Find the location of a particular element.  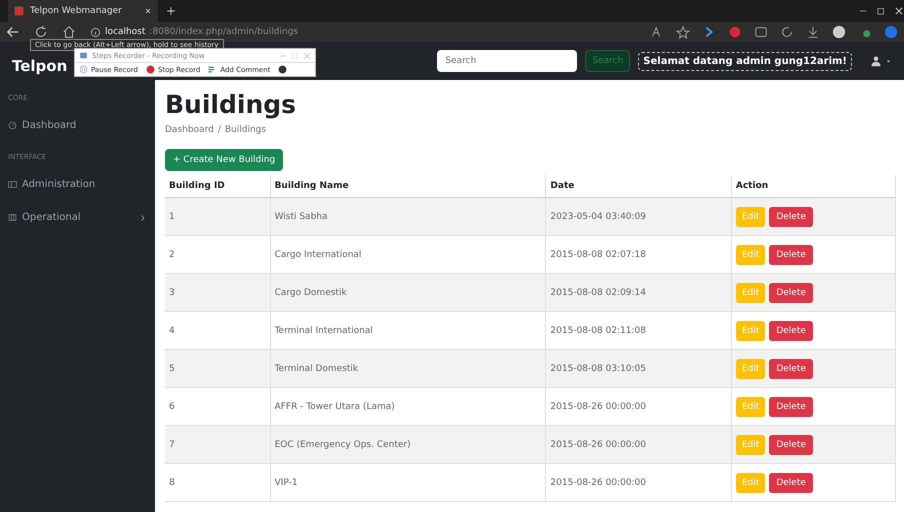

profile-icon is located at coordinates (839, 32).